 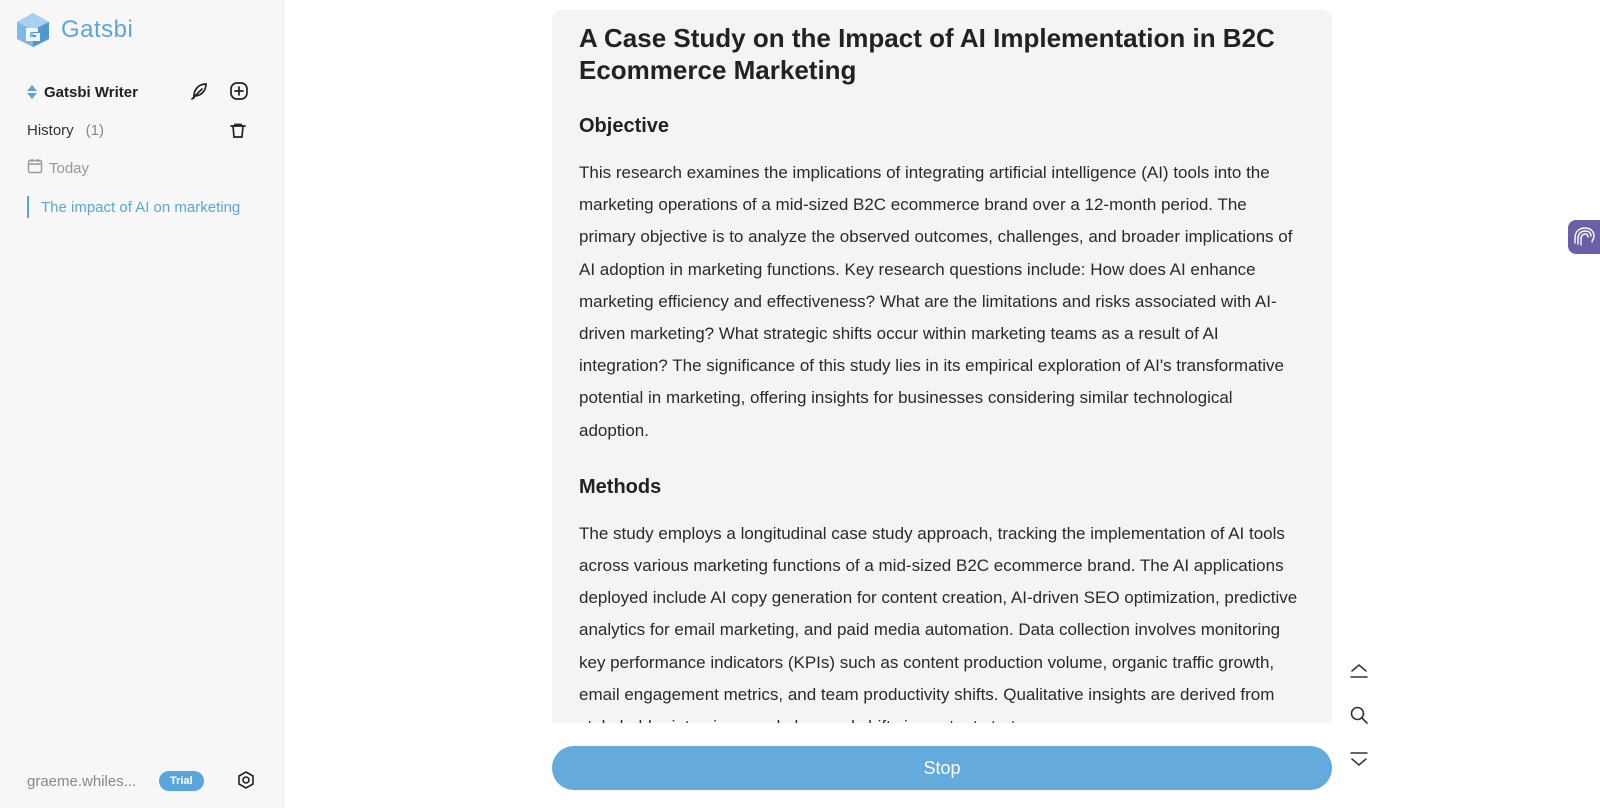 I want to click on stop-button: Stop, so click(x=942, y=768).